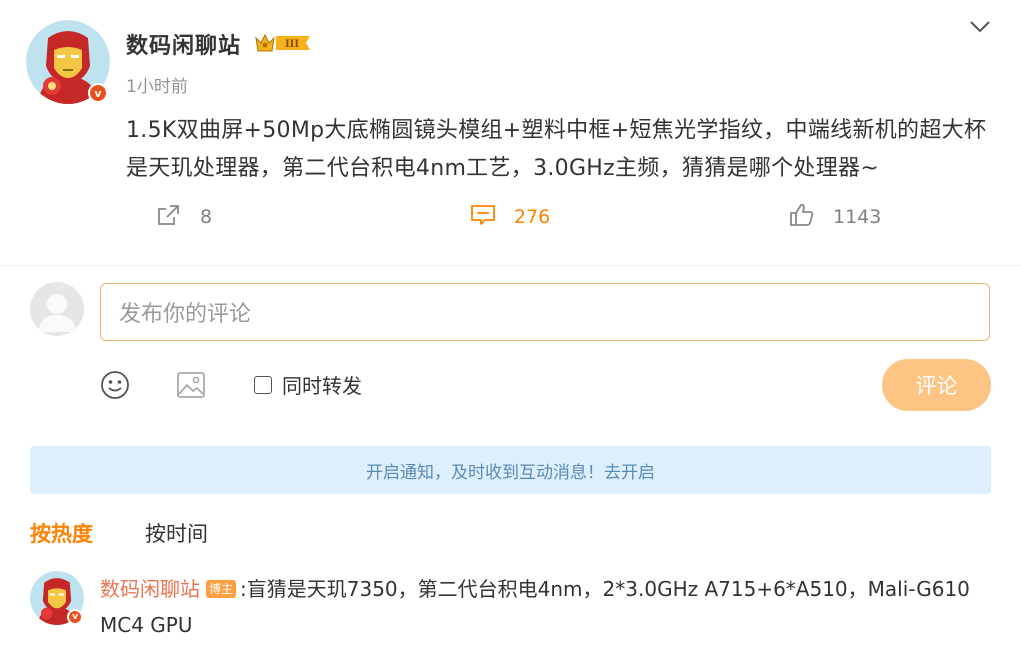 This screenshot has width=1021, height=645. What do you see at coordinates (545, 312) in the screenshot?
I see `comment-input: 发布你的评论` at bounding box center [545, 312].